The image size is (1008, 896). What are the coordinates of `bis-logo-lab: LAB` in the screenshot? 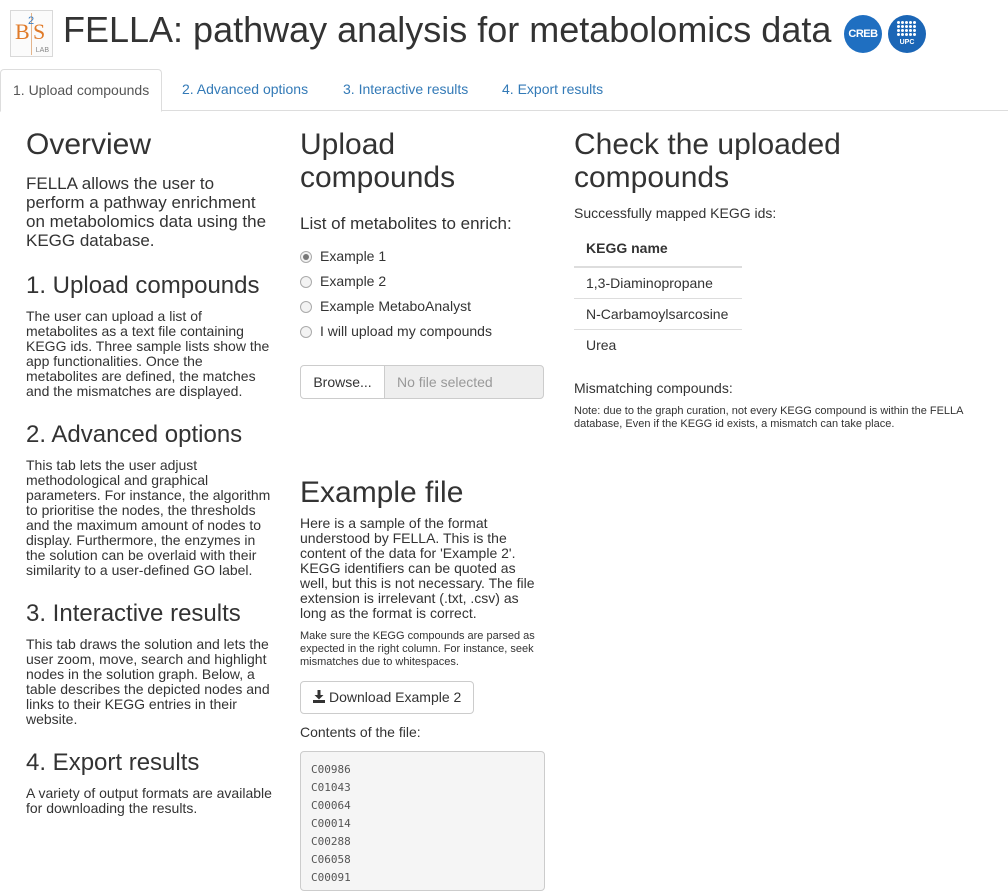 It's located at (42, 50).